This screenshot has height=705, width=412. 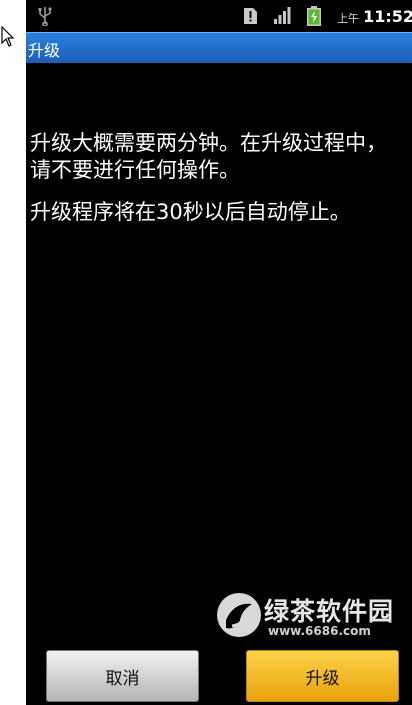 What do you see at coordinates (314, 16) in the screenshot?
I see `battery-charging-icon` at bounding box center [314, 16].